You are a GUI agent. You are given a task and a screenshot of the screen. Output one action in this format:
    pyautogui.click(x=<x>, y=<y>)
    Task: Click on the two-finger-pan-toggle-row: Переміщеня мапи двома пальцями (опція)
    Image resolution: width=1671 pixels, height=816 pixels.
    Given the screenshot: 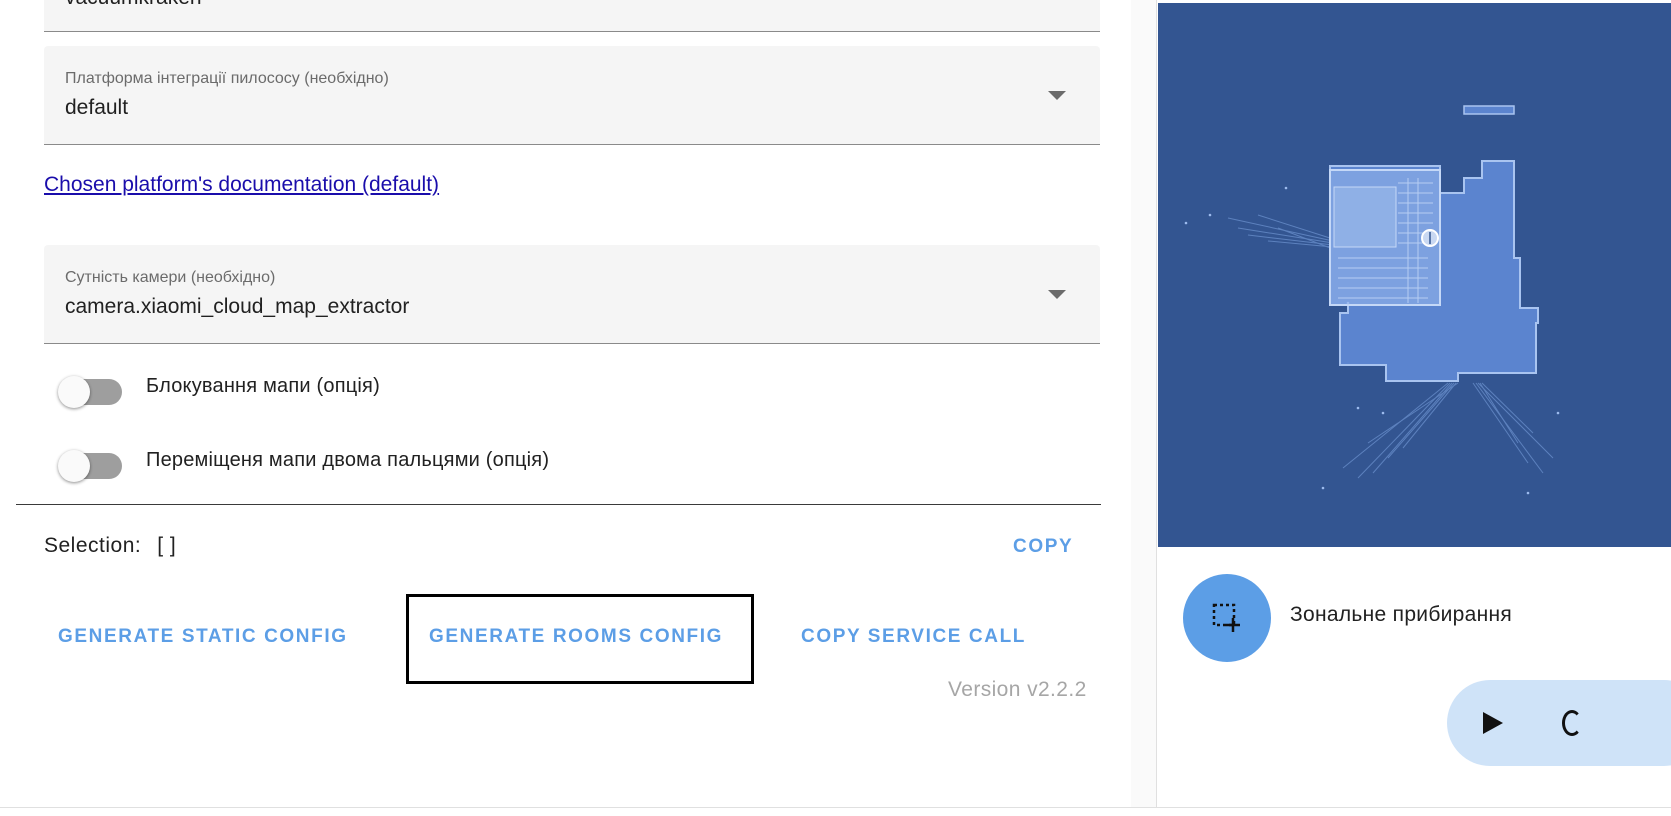 What is the action you would take?
    pyautogui.click(x=303, y=461)
    